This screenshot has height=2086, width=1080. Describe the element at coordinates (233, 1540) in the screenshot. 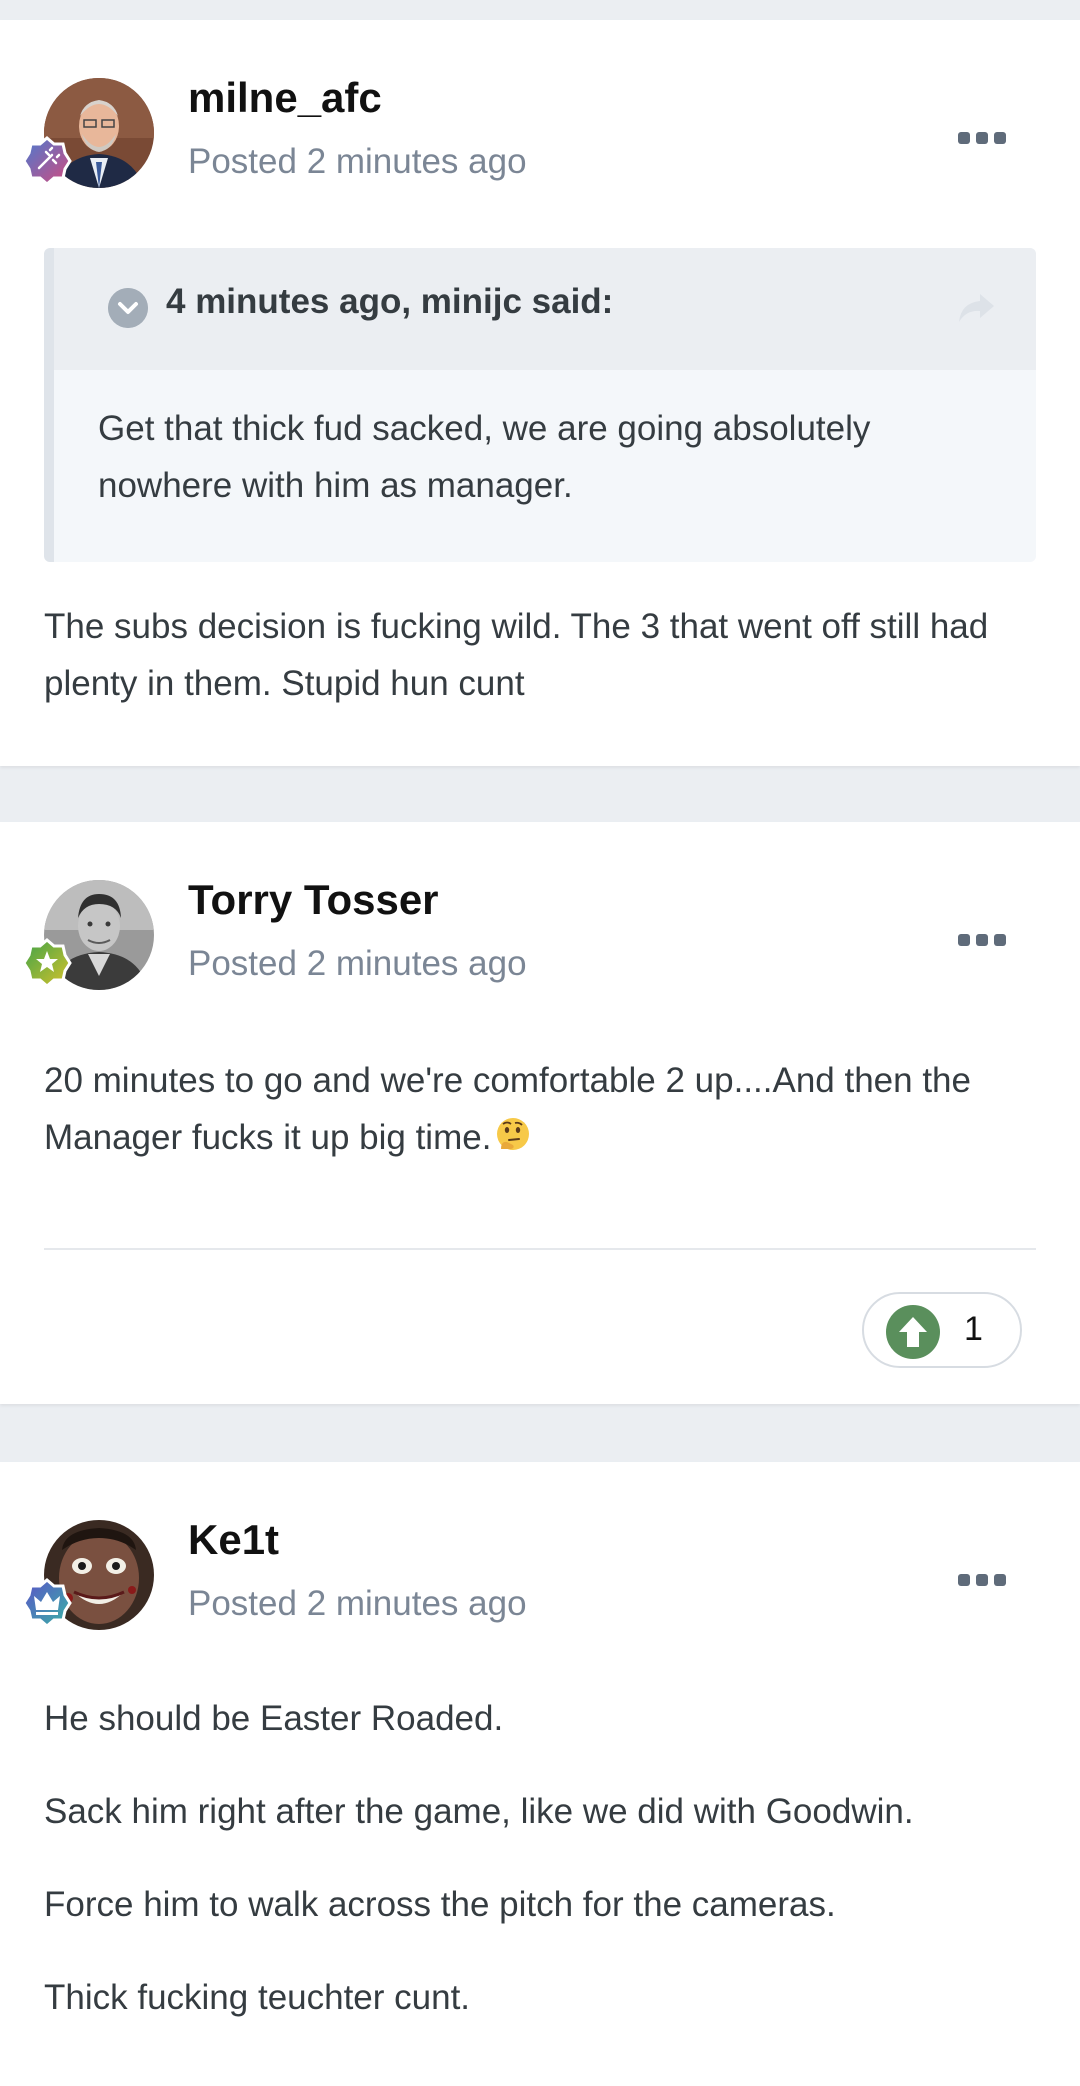

I see `author-name: Ke1t` at that location.